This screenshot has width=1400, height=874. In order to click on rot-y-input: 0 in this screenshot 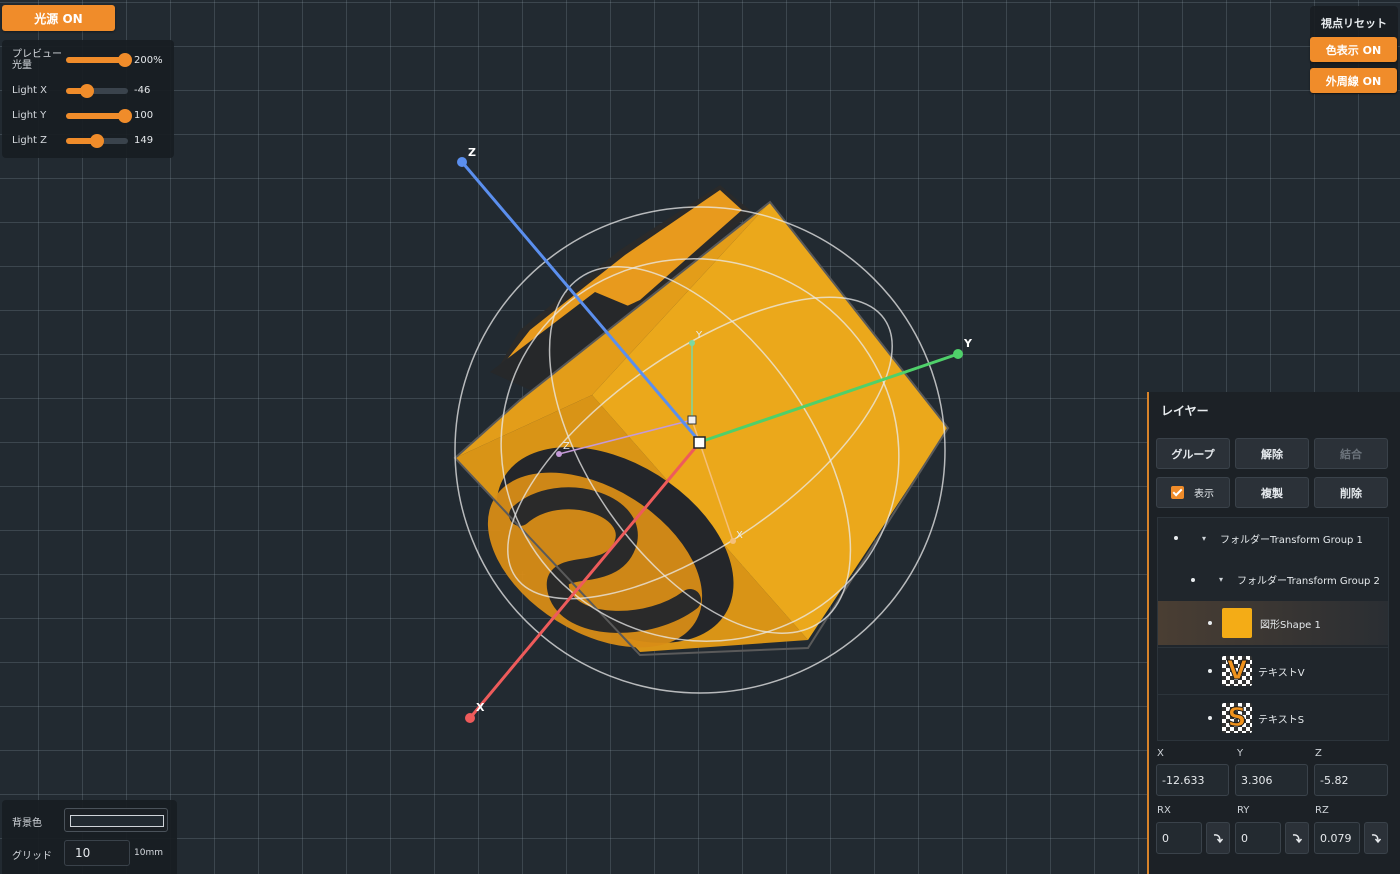, I will do `click(1258, 838)`.